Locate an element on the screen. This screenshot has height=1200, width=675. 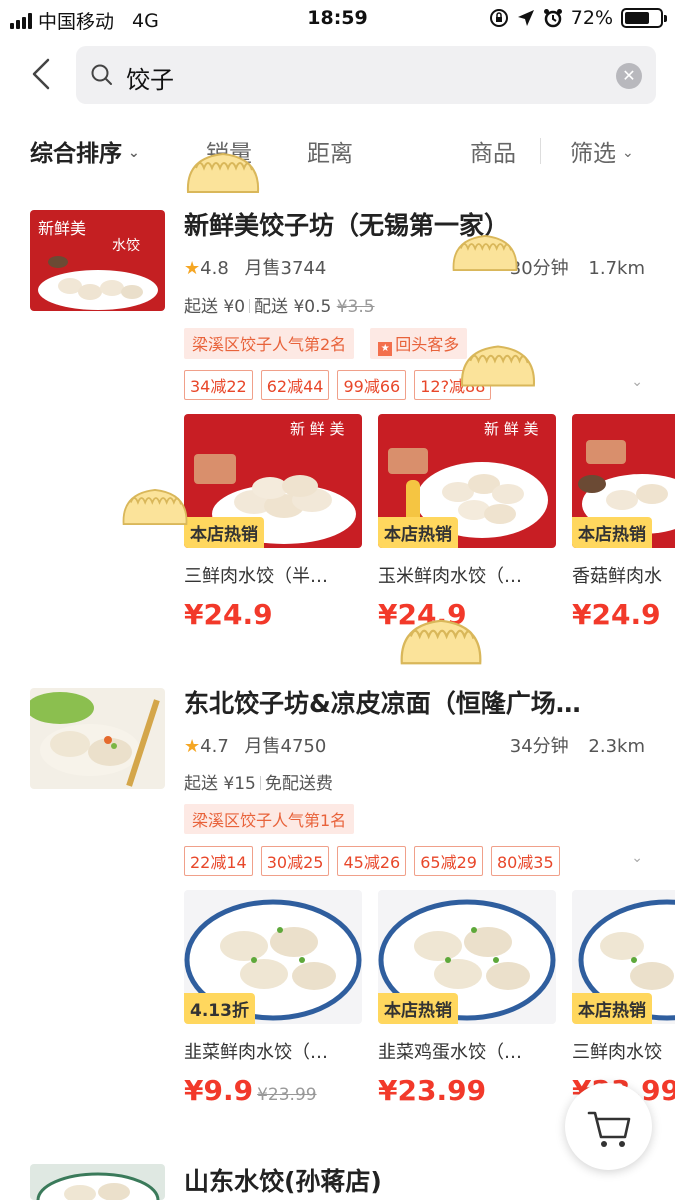
shop-rating: ★4.7 月售4750 is located at coordinates (255, 745).